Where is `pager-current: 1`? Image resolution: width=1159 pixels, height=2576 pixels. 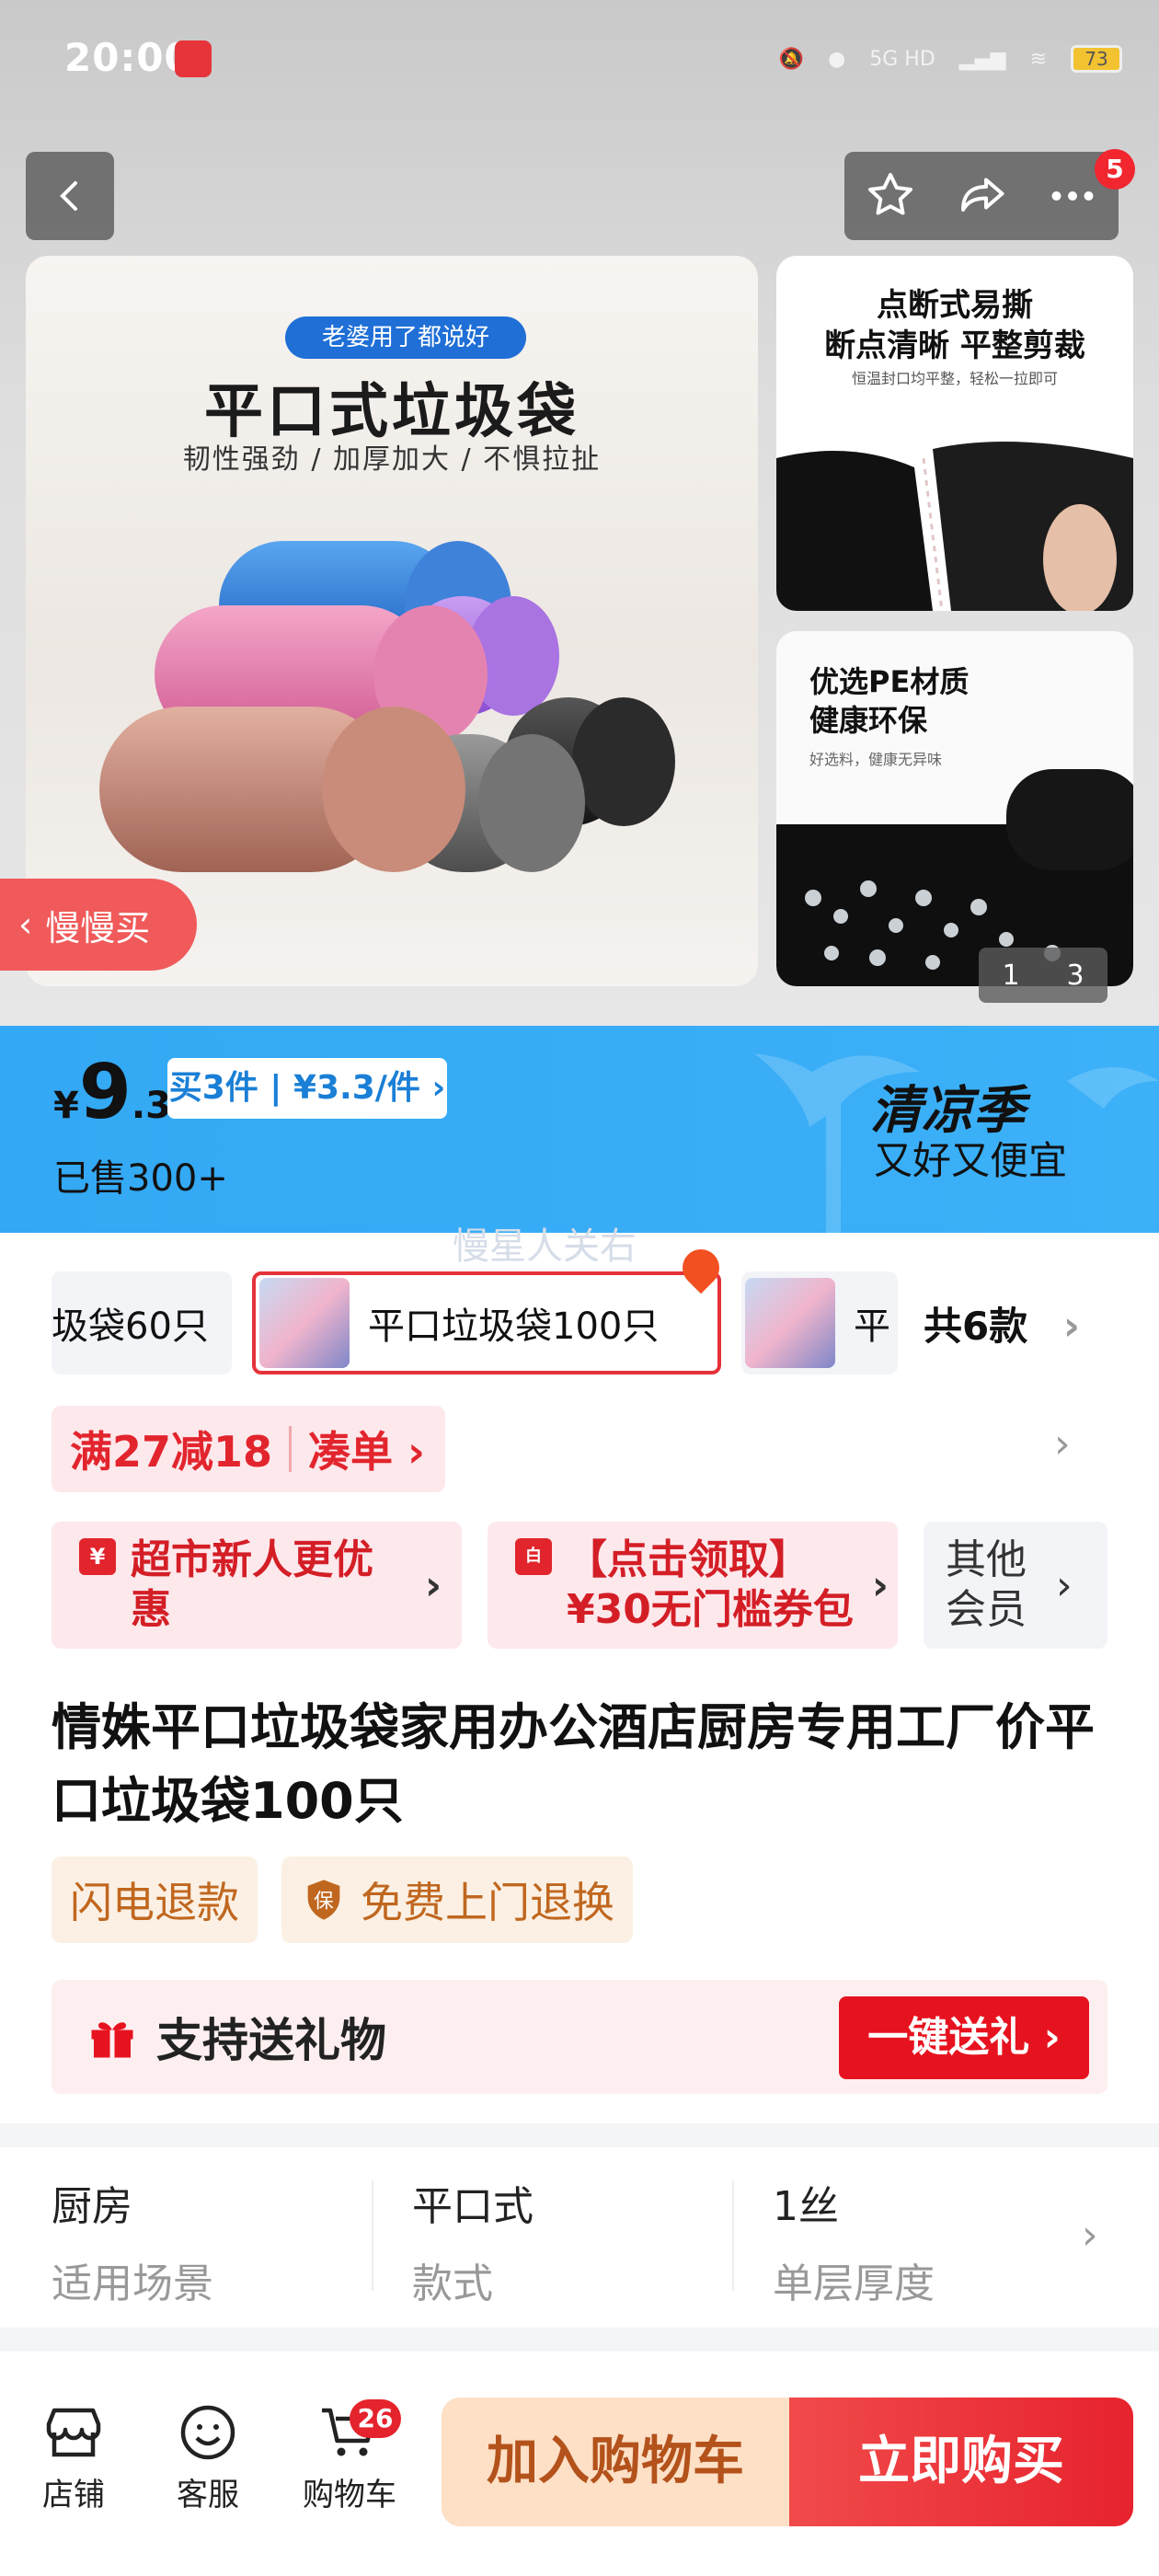
pager-current: 1 is located at coordinates (1011, 975).